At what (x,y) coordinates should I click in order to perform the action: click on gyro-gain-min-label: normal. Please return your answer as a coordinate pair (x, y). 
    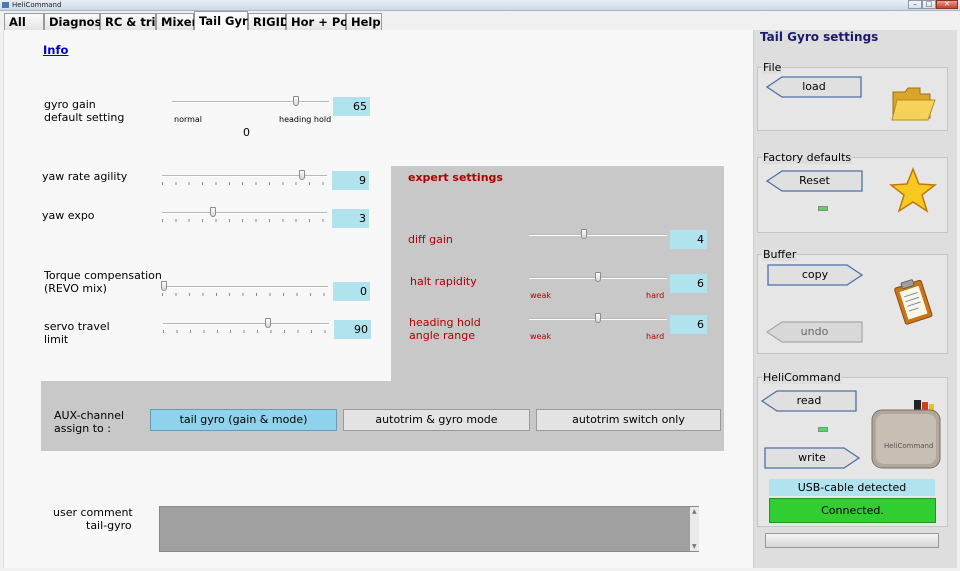
    Looking at the image, I should click on (188, 119).